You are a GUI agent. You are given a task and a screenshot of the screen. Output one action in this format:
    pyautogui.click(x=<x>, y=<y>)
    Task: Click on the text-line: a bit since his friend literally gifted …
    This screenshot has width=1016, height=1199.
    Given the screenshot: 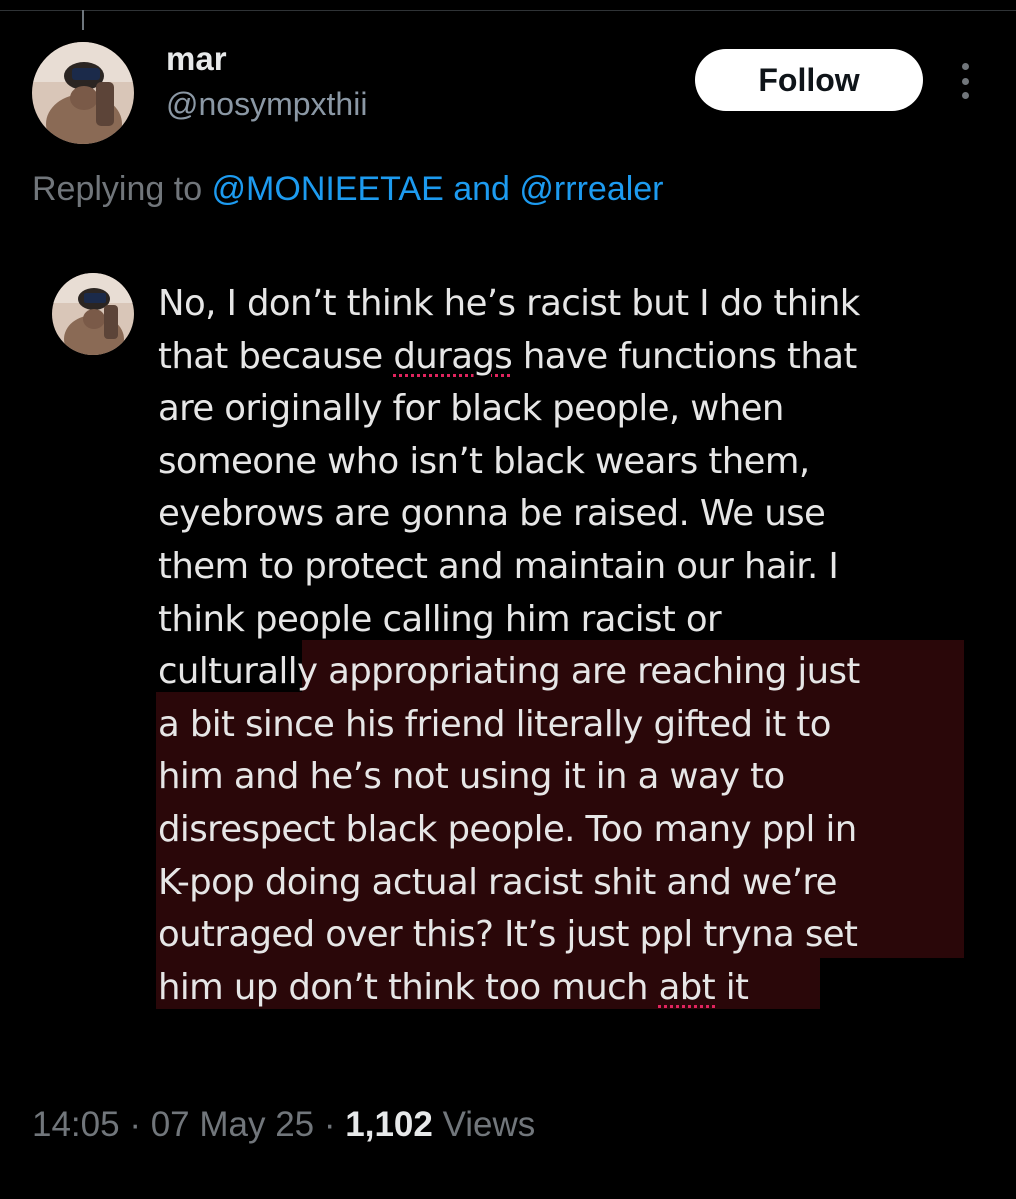 What is the action you would take?
    pyautogui.click(x=494, y=724)
    